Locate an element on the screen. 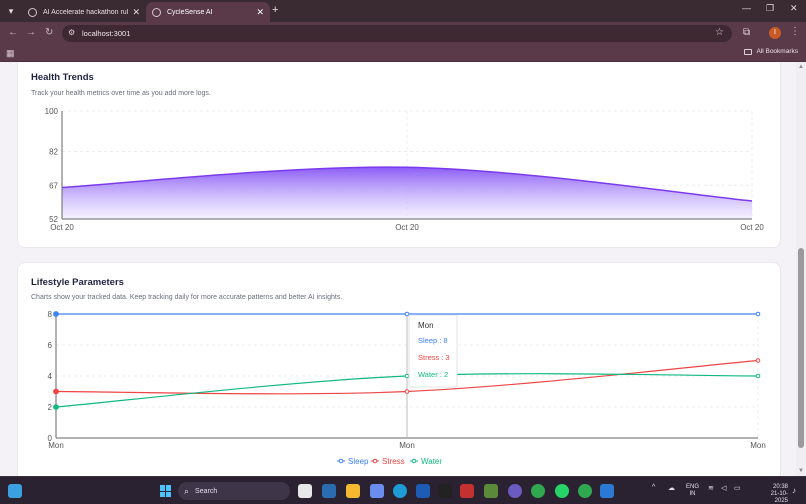 This screenshot has width=806, height=504. chrome-icon is located at coordinates (538, 491).